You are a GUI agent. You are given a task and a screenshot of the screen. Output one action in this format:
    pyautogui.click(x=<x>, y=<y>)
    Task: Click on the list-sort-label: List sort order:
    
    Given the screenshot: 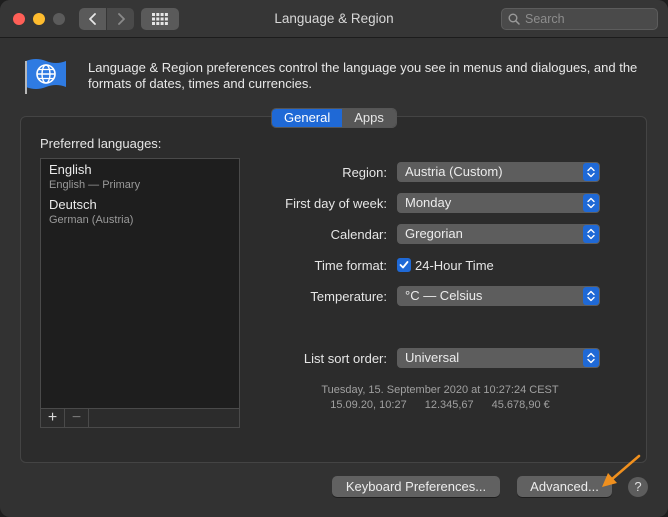 What is the action you would take?
    pyautogui.click(x=345, y=358)
    